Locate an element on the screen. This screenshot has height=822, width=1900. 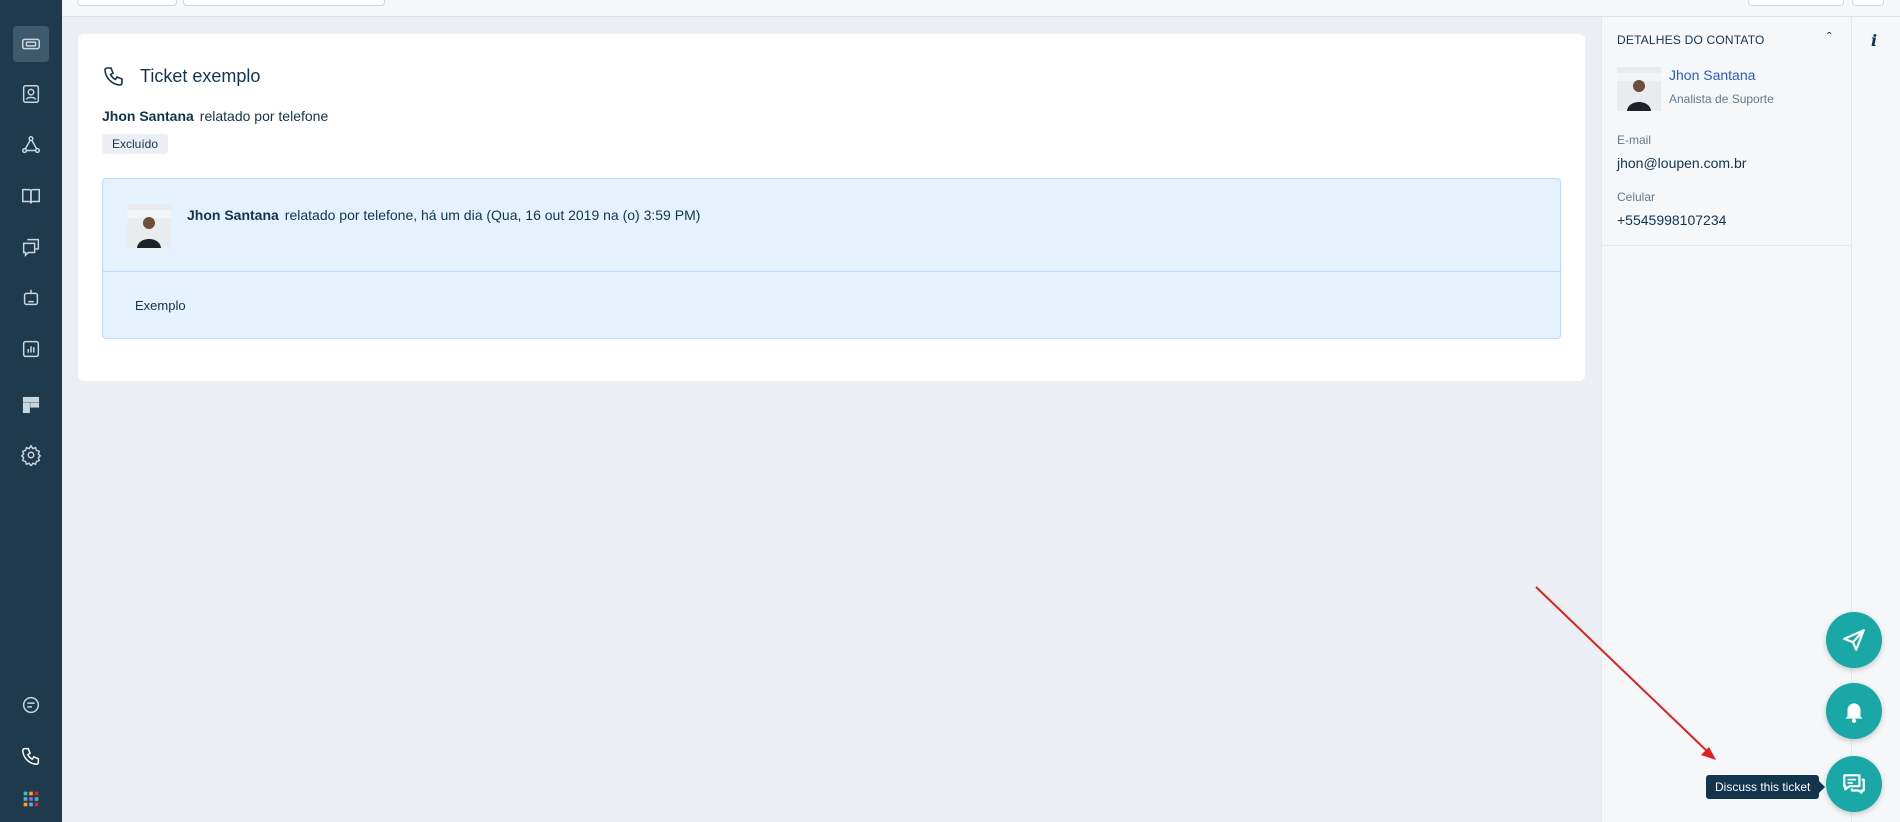
info-icon: i is located at coordinates (1874, 40).